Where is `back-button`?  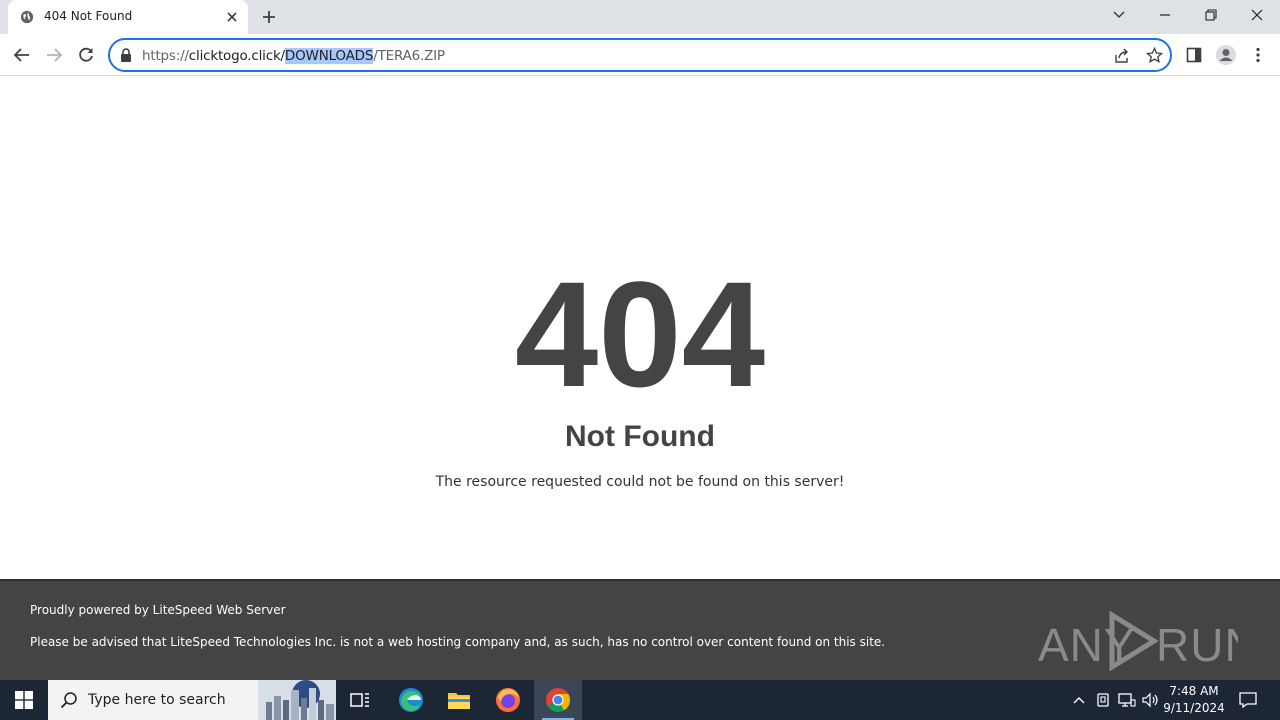
back-button is located at coordinates (22, 55).